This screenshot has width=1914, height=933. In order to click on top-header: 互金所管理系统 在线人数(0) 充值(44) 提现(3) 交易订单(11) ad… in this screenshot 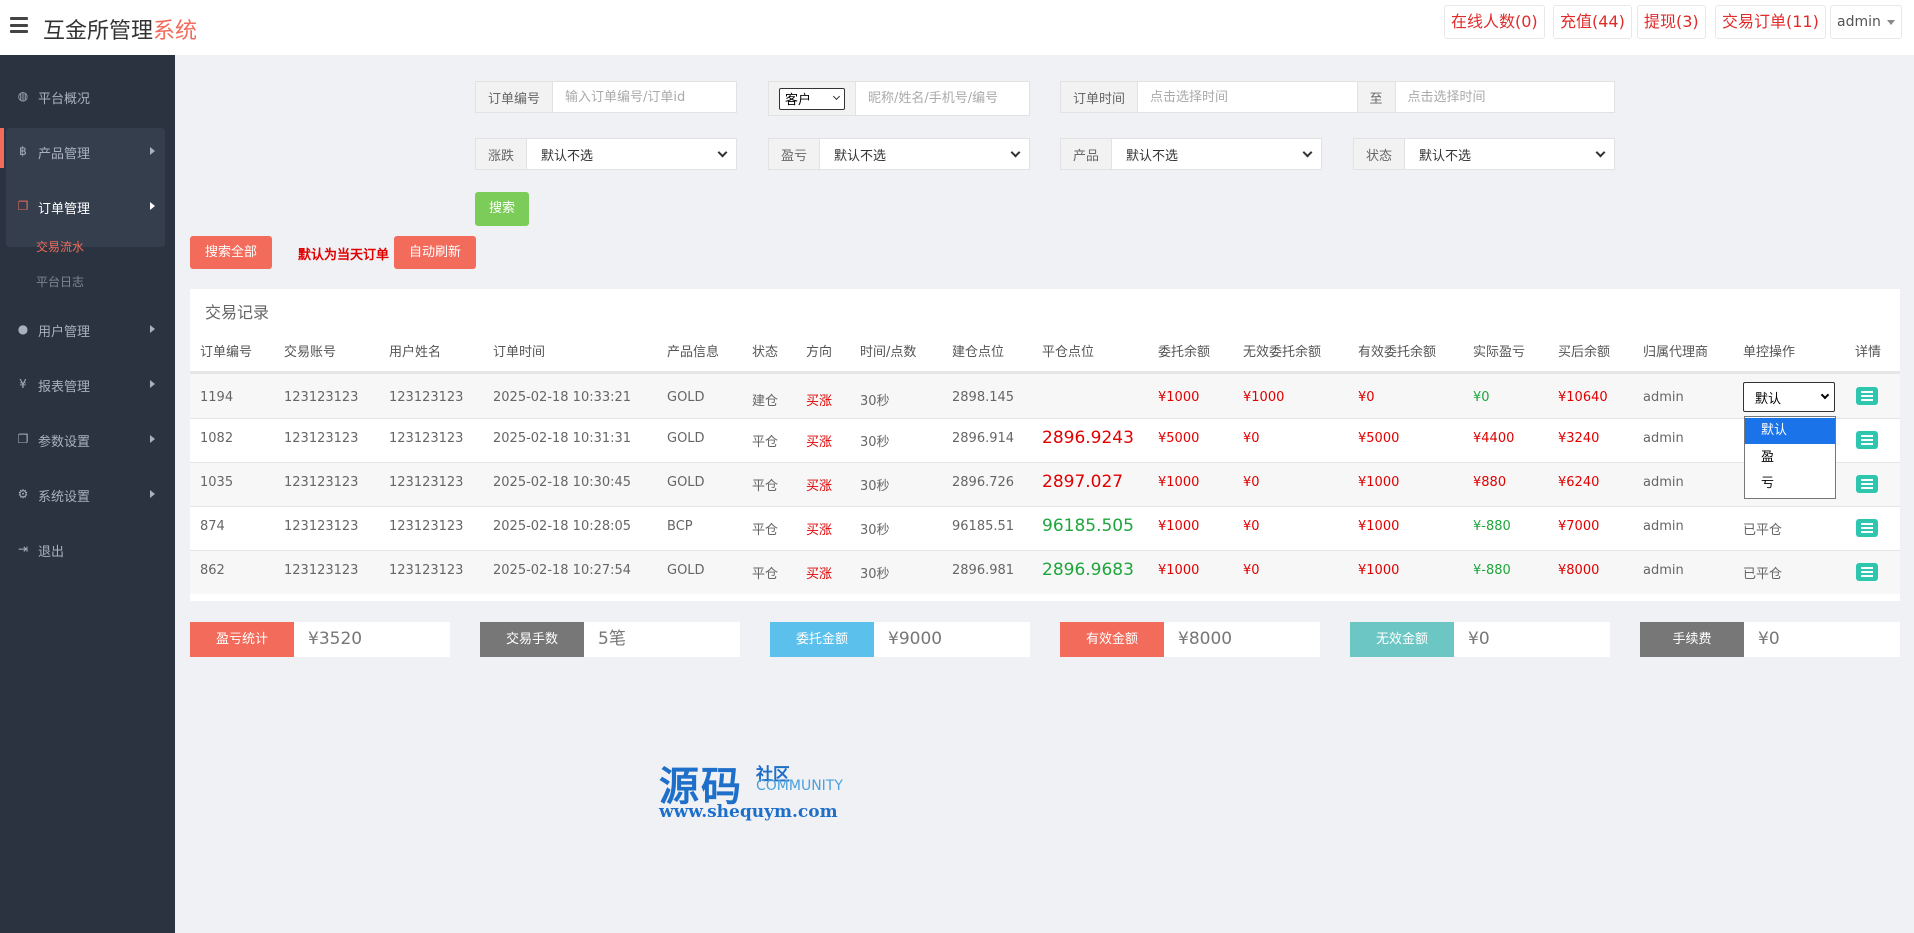, I will do `click(957, 27)`.